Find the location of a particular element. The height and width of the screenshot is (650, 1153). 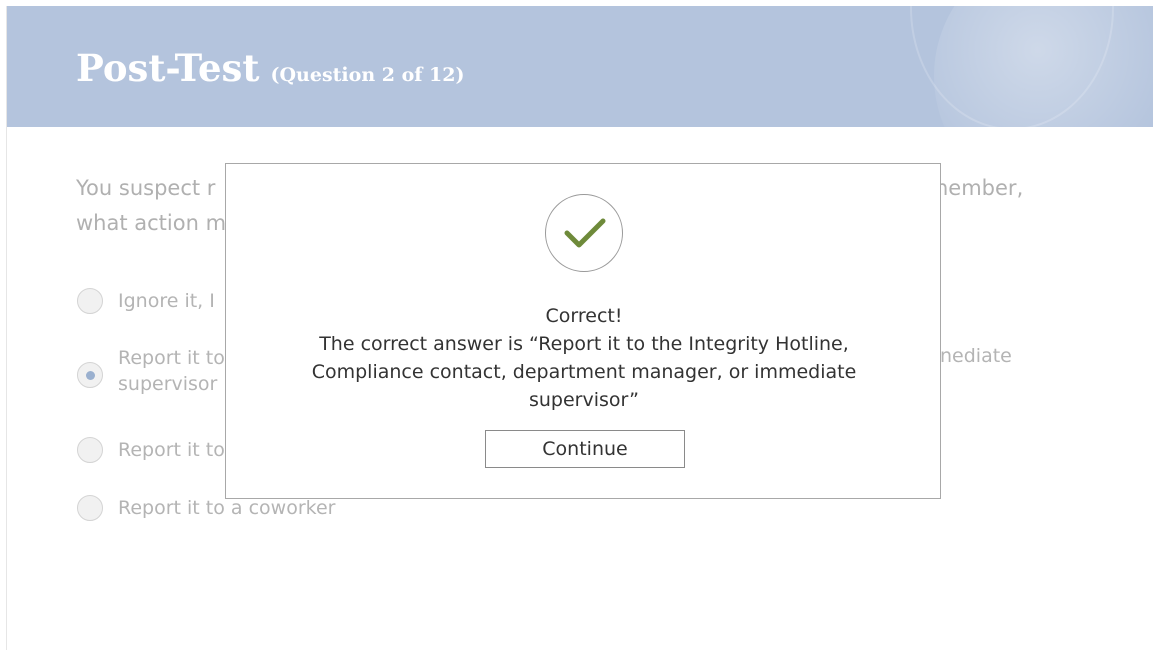

radio-button-selected is located at coordinates (90, 375).